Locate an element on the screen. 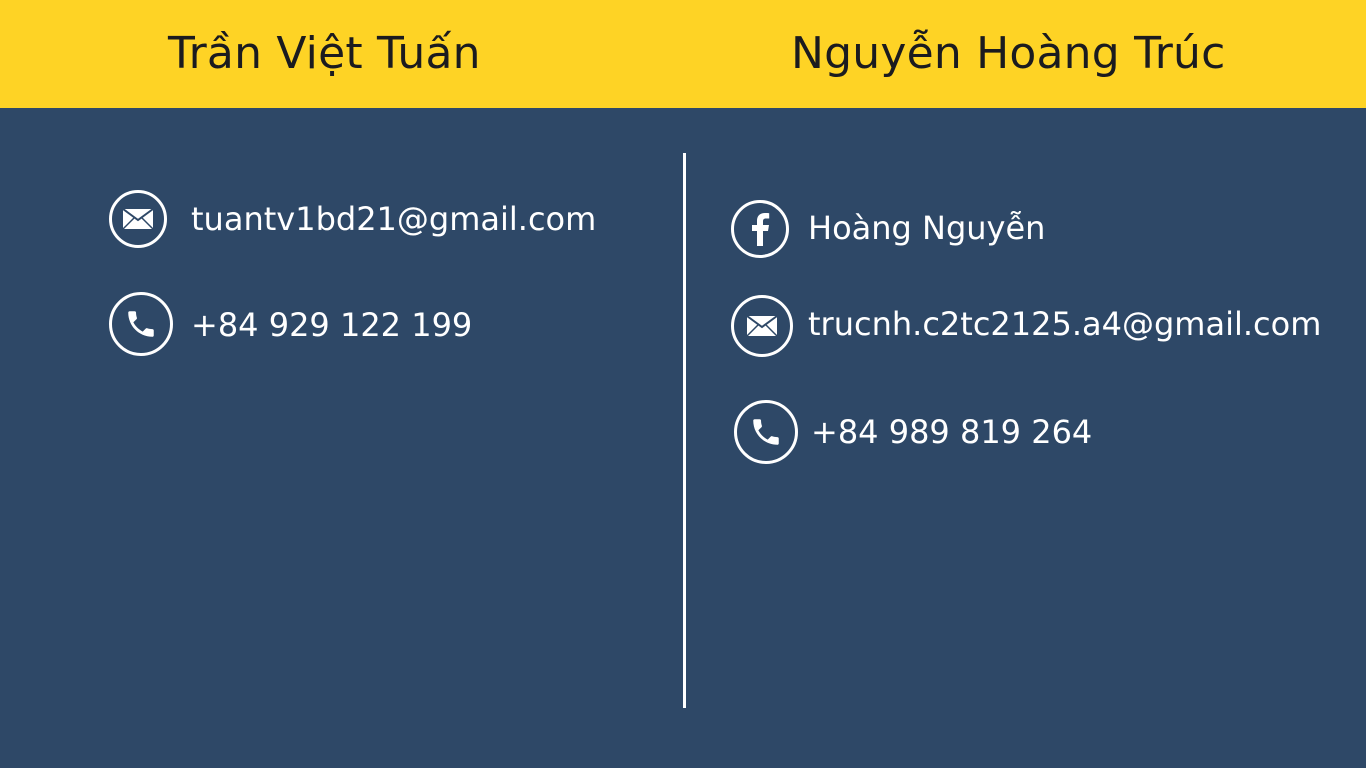 The image size is (1366, 768). person-name-left: Trần Việt Tuấn is located at coordinates (324, 53).